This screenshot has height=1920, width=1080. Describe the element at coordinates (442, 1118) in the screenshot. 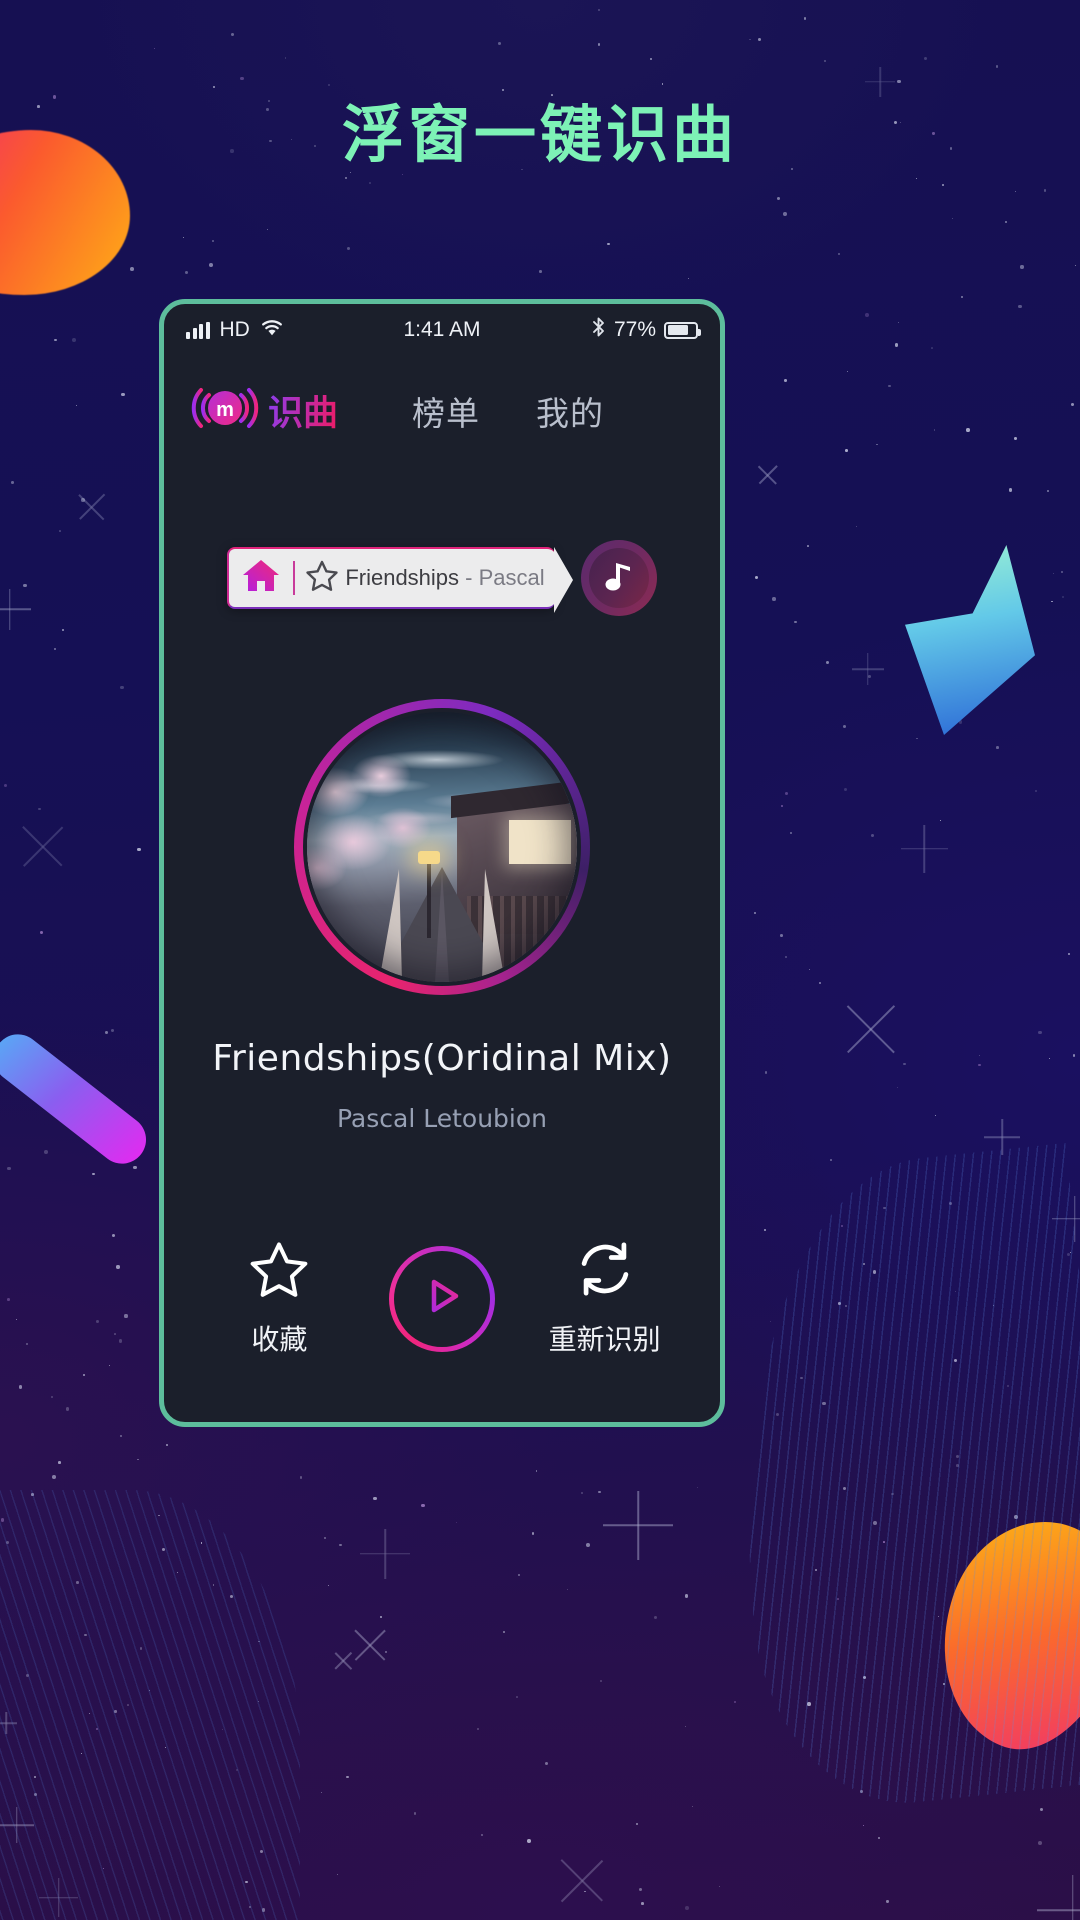

I see `song-artist: Pascal Letoubion` at that location.